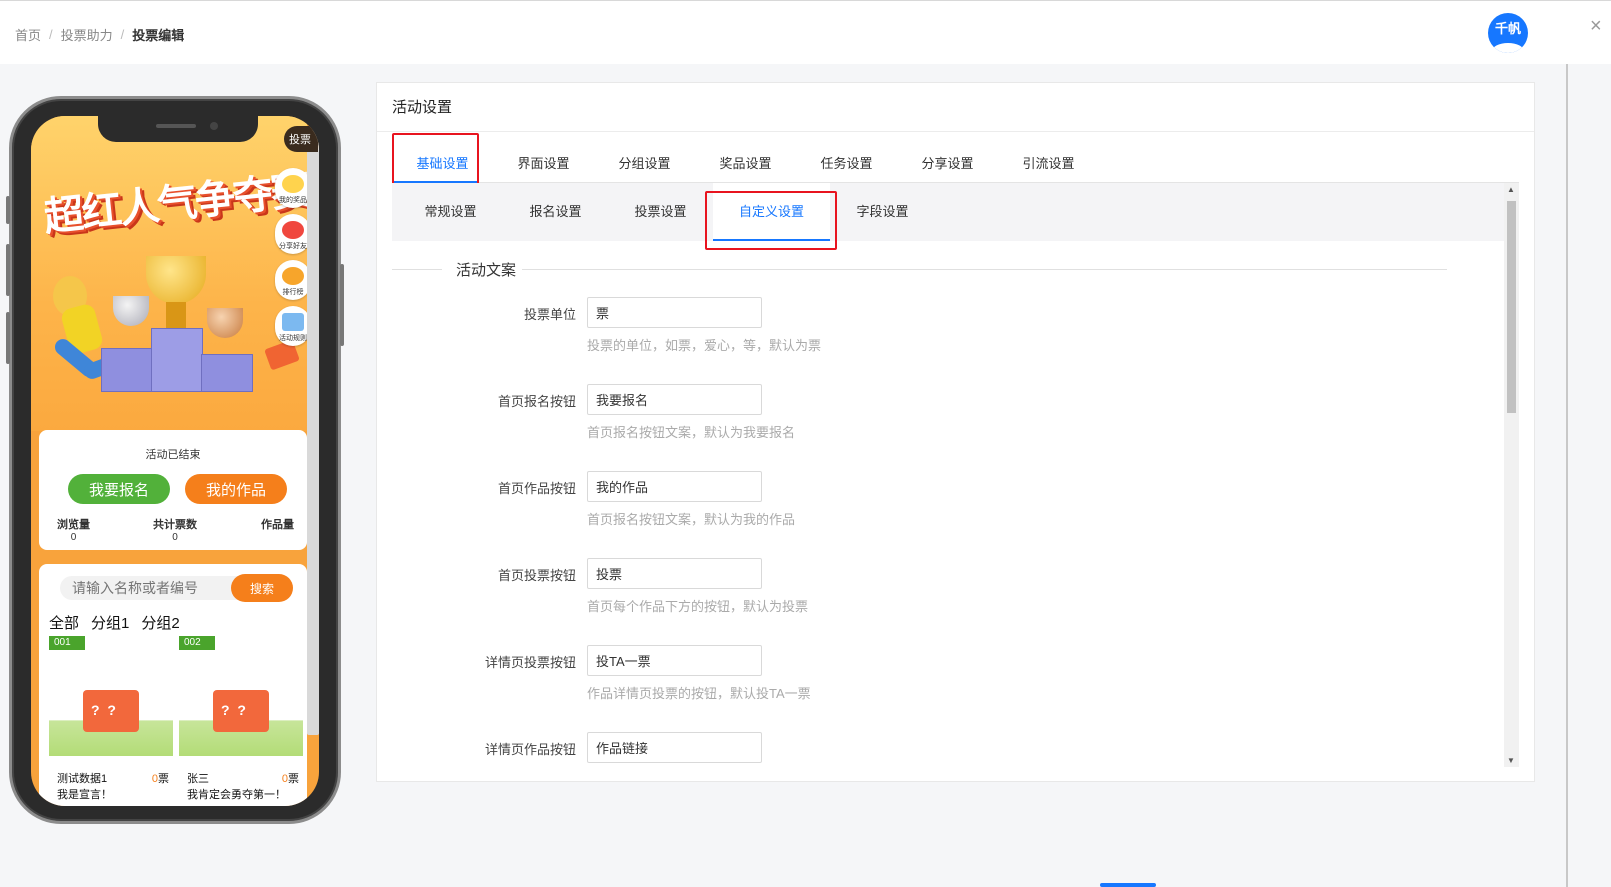 The height and width of the screenshot is (887, 1611). I want to click on divider, so click(955, 131).